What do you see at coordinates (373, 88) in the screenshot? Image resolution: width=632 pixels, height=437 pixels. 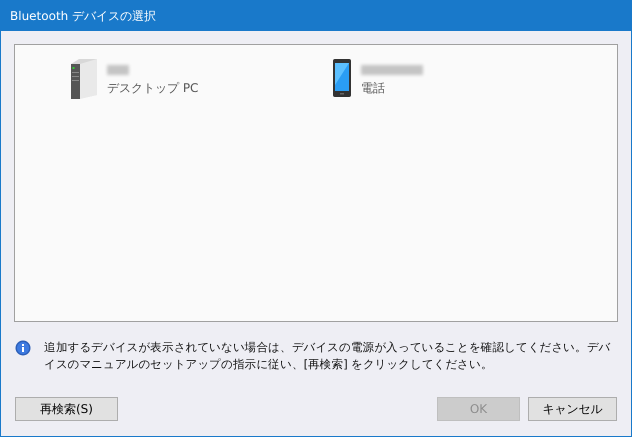 I see `device-type-label: 電話` at bounding box center [373, 88].